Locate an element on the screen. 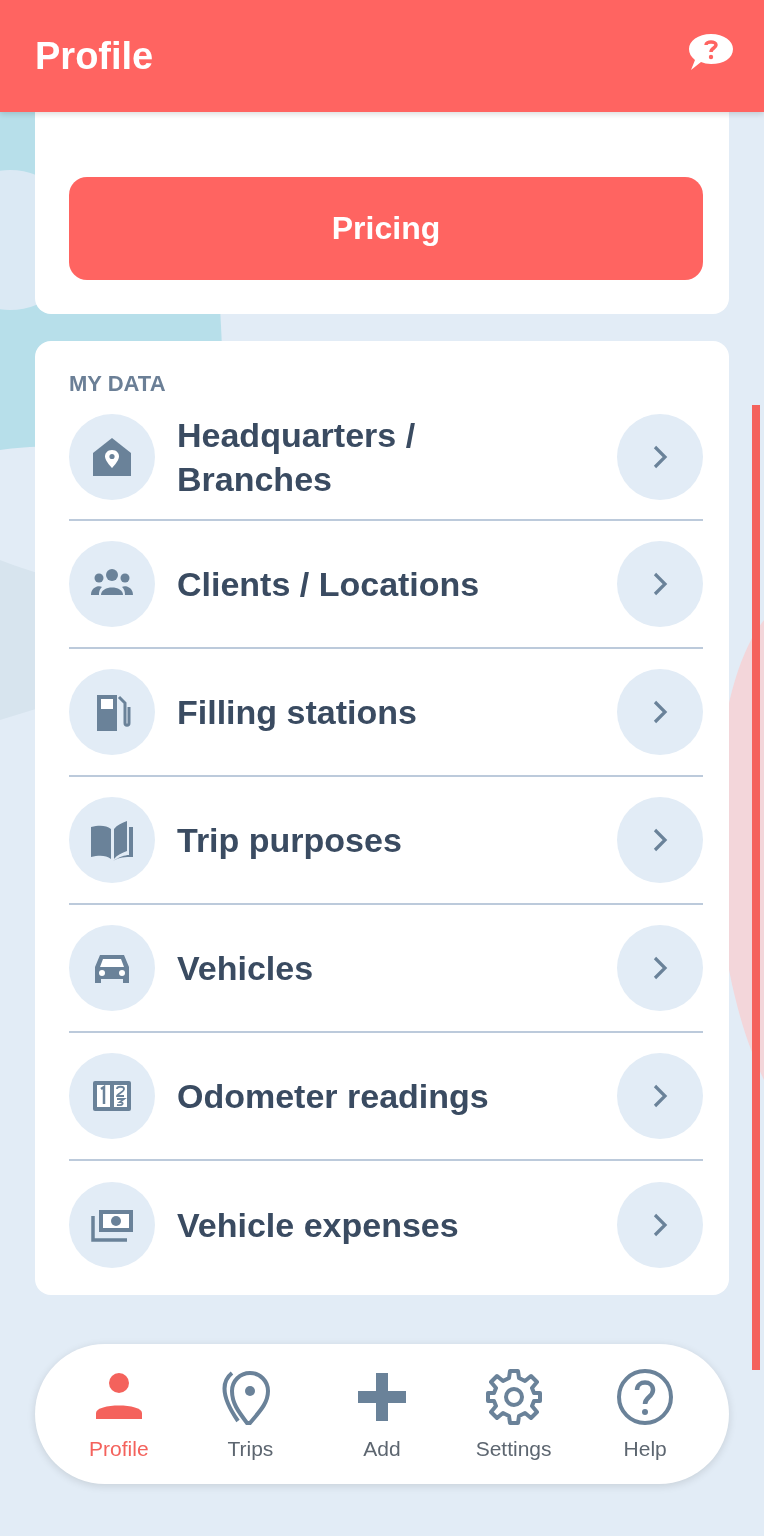 The image size is (764, 1536). menu-item-label: Vehicles is located at coordinates (377, 968).